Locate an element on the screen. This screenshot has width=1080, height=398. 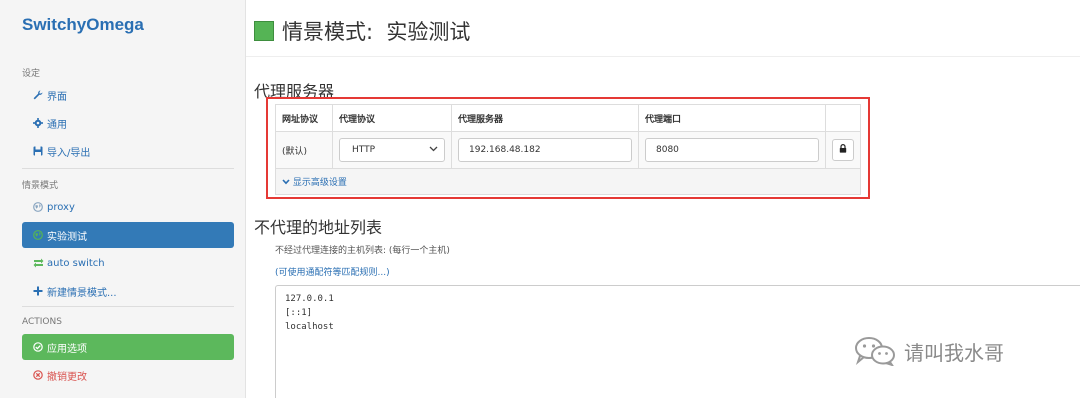
table-header-row: 网址协议 代理协议 代理服务器 代理端口 is located at coordinates (568, 118).